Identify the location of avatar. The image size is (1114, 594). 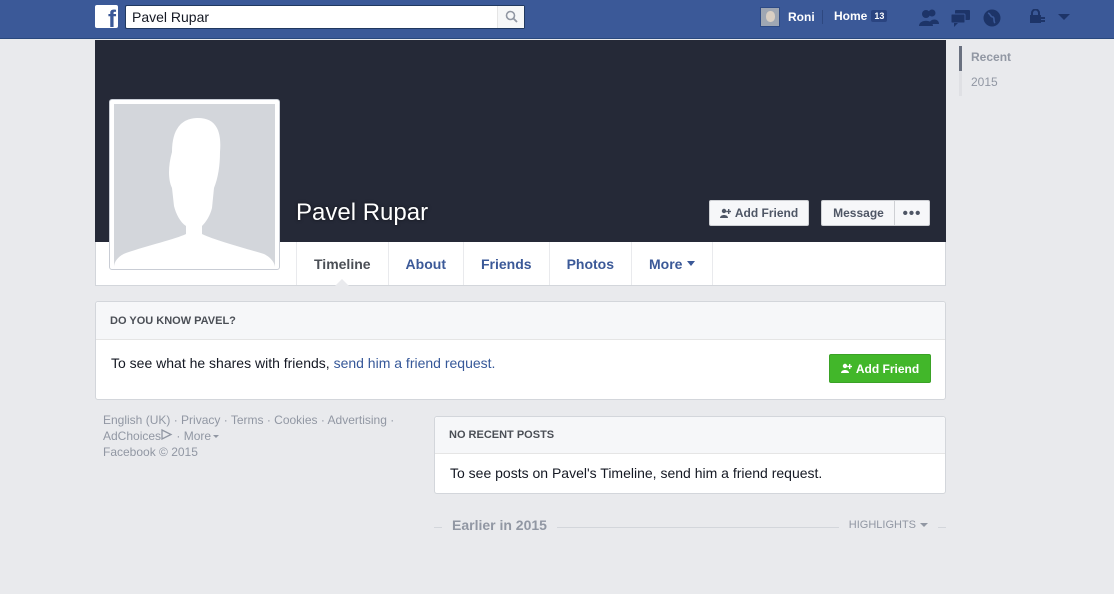
(770, 17).